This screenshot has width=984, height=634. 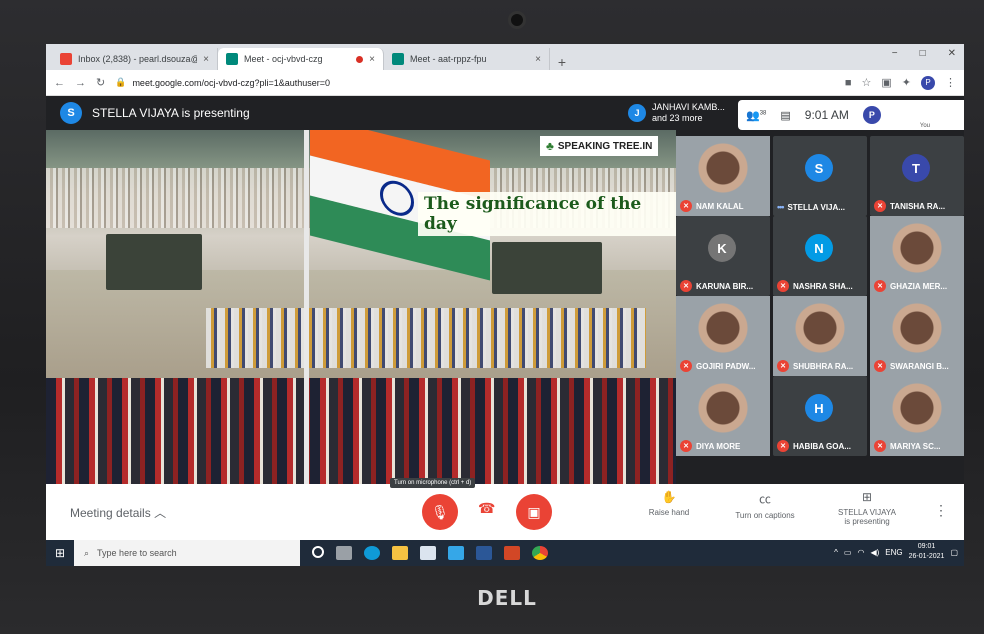 What do you see at coordinates (723, 416) in the screenshot?
I see `participant-tile: ✕ DIYA MORE` at bounding box center [723, 416].